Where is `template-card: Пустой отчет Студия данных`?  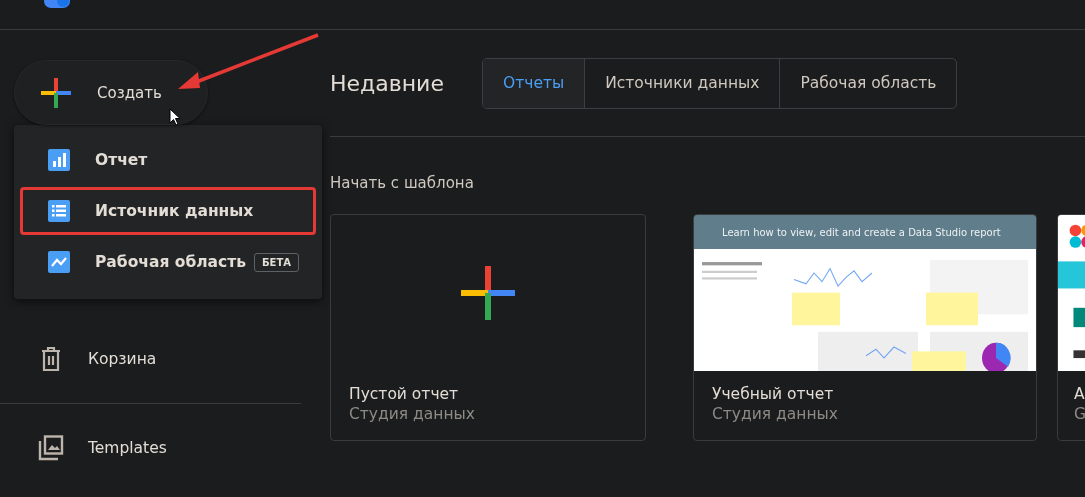
template-card: Пустой отчет Студия данных is located at coordinates (488, 327).